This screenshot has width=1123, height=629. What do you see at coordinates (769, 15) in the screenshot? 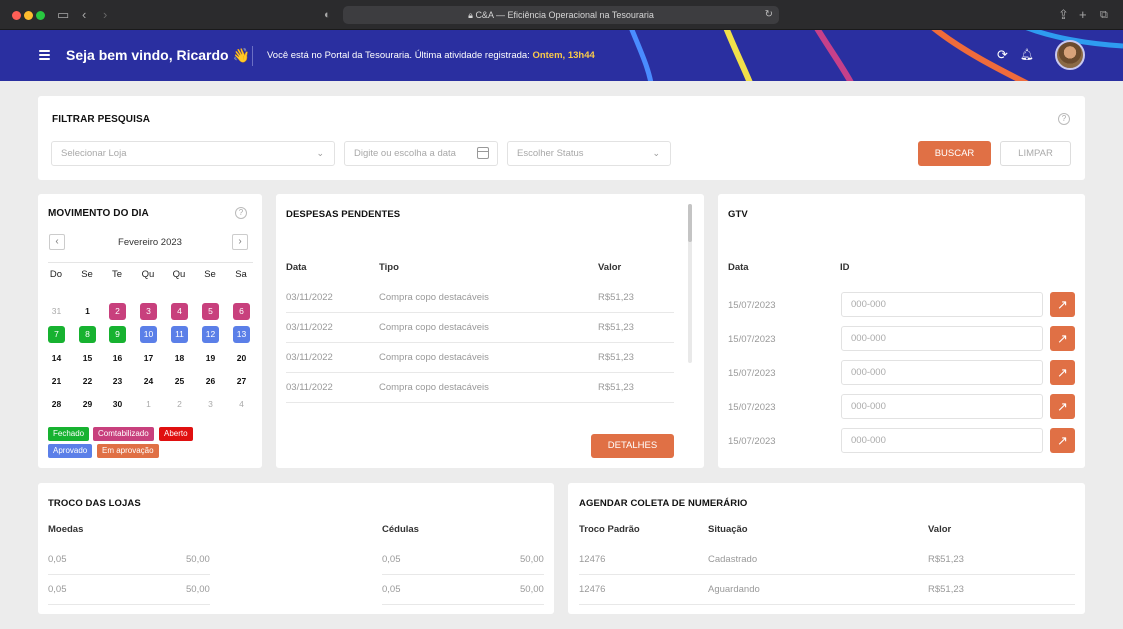
I see `reload-icon: ↻` at bounding box center [769, 15].